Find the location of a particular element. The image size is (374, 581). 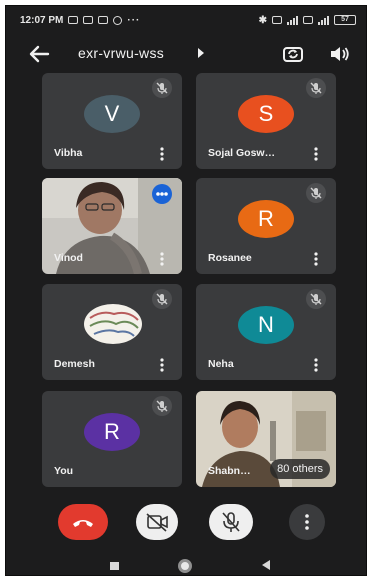

call-controls is located at coordinates (186, 524).